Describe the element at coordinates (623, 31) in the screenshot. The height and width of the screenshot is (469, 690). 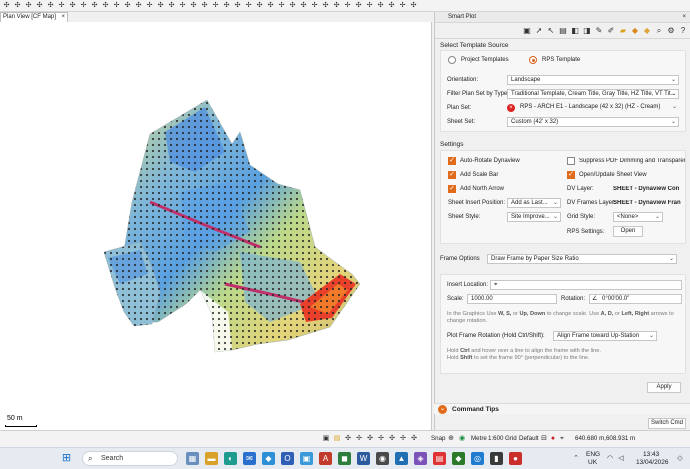
I see `folder-icon: ▰` at that location.